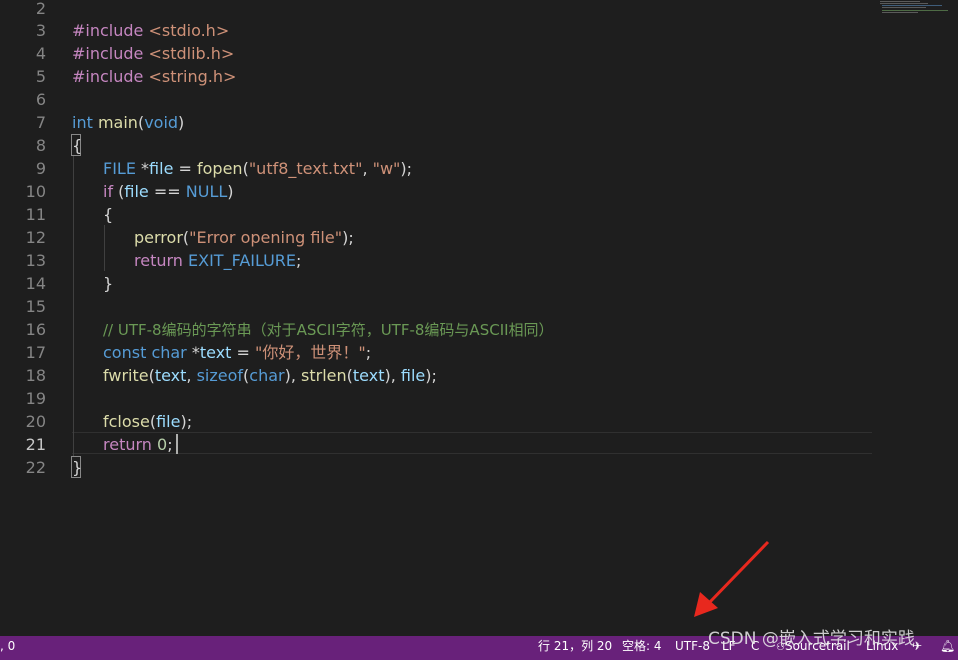  I want to click on line-number: 14, so click(35, 283).